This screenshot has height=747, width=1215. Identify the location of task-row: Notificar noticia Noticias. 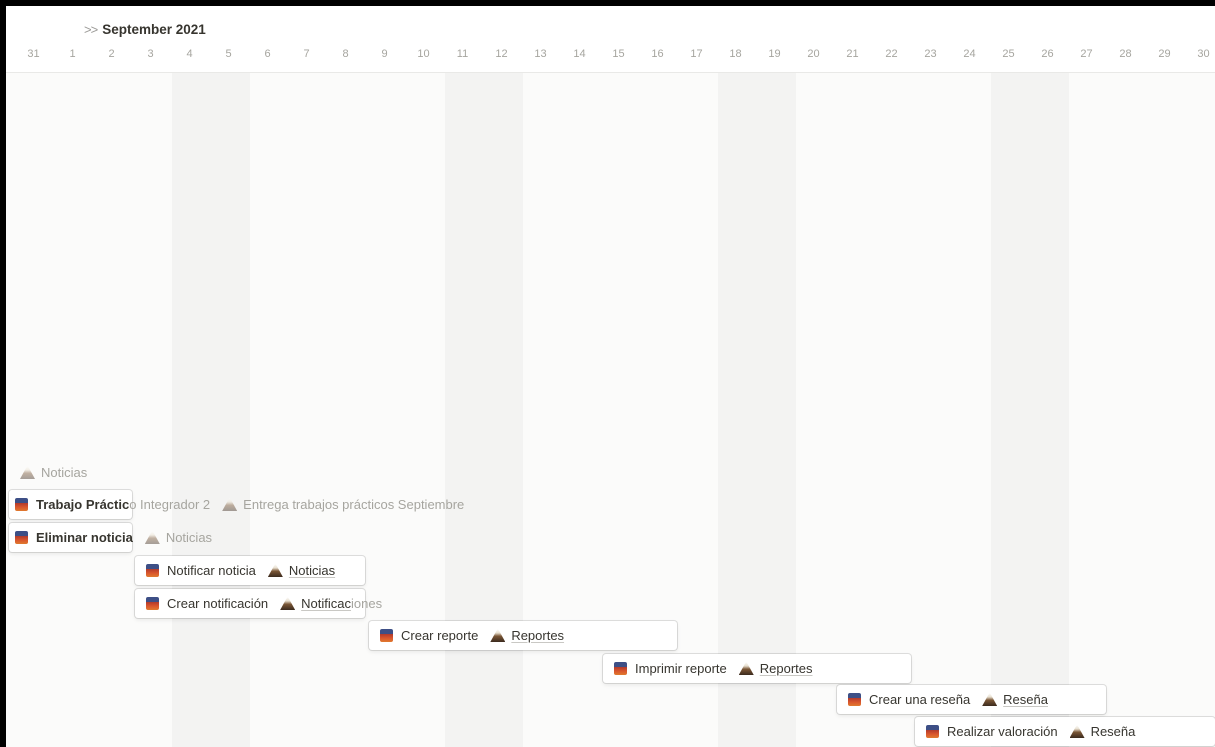
(240, 570).